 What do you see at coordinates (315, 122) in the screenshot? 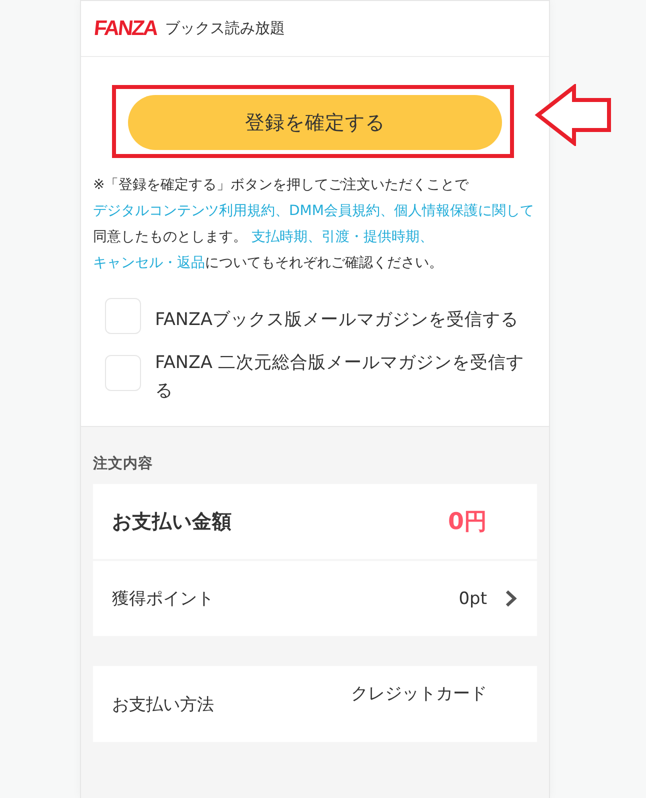
I see `confirm-button: 登録を確定する` at bounding box center [315, 122].